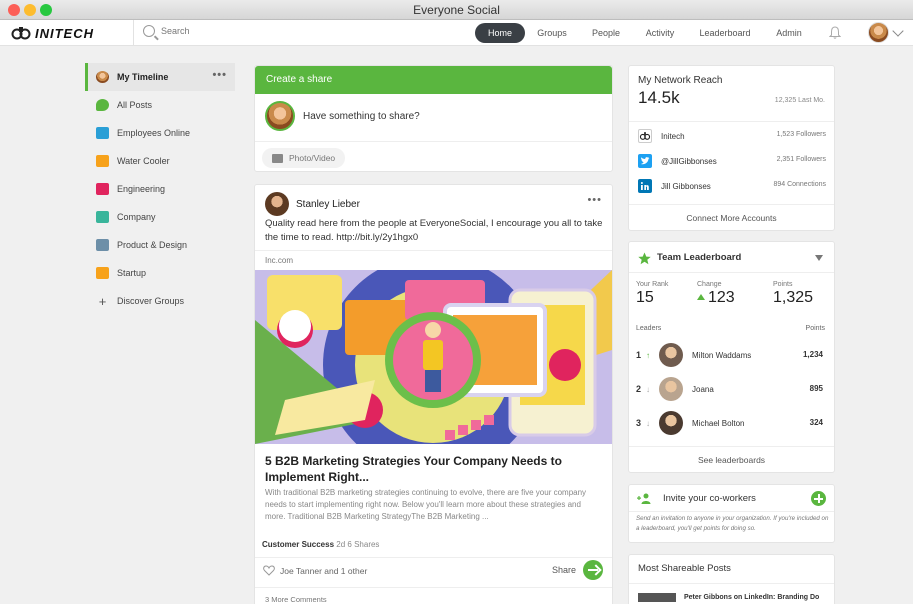 The image size is (913, 604). I want to click on brand-logo: INITECH, so click(52, 33).